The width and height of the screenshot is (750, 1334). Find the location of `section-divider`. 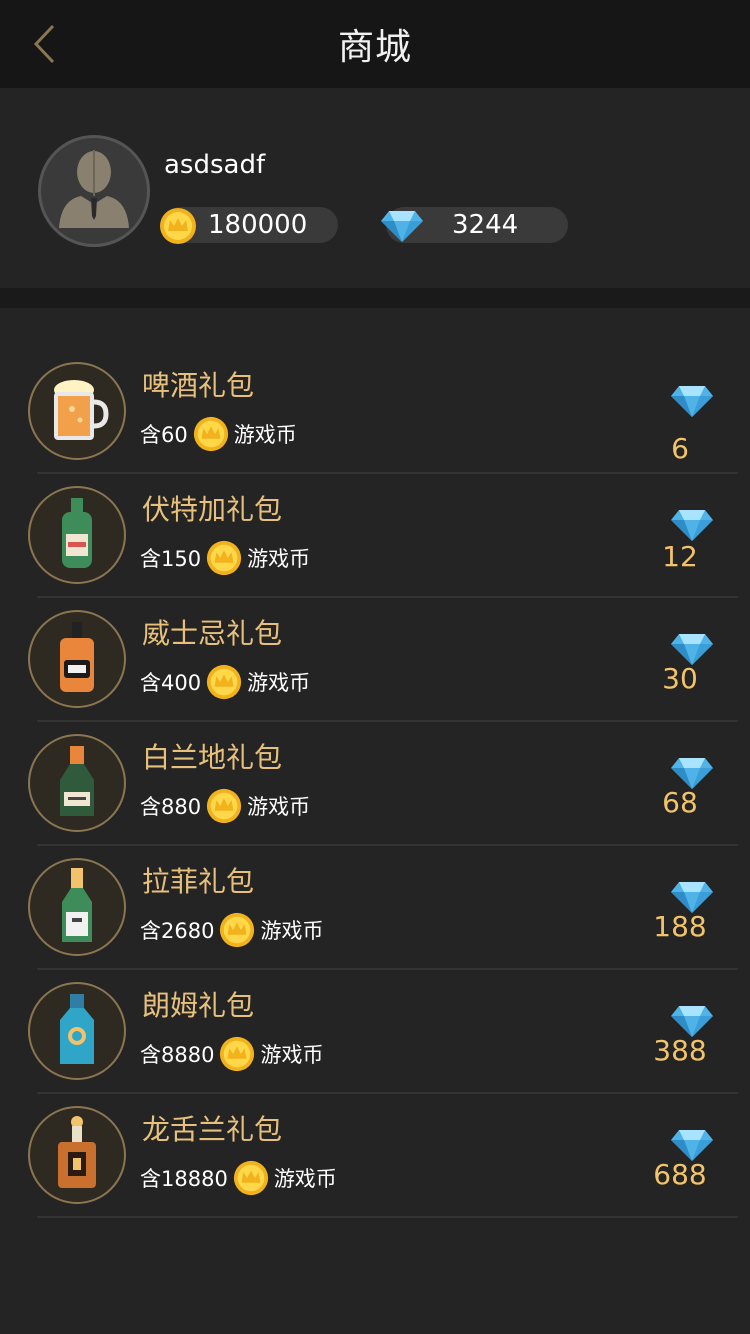

section-divider is located at coordinates (375, 298).